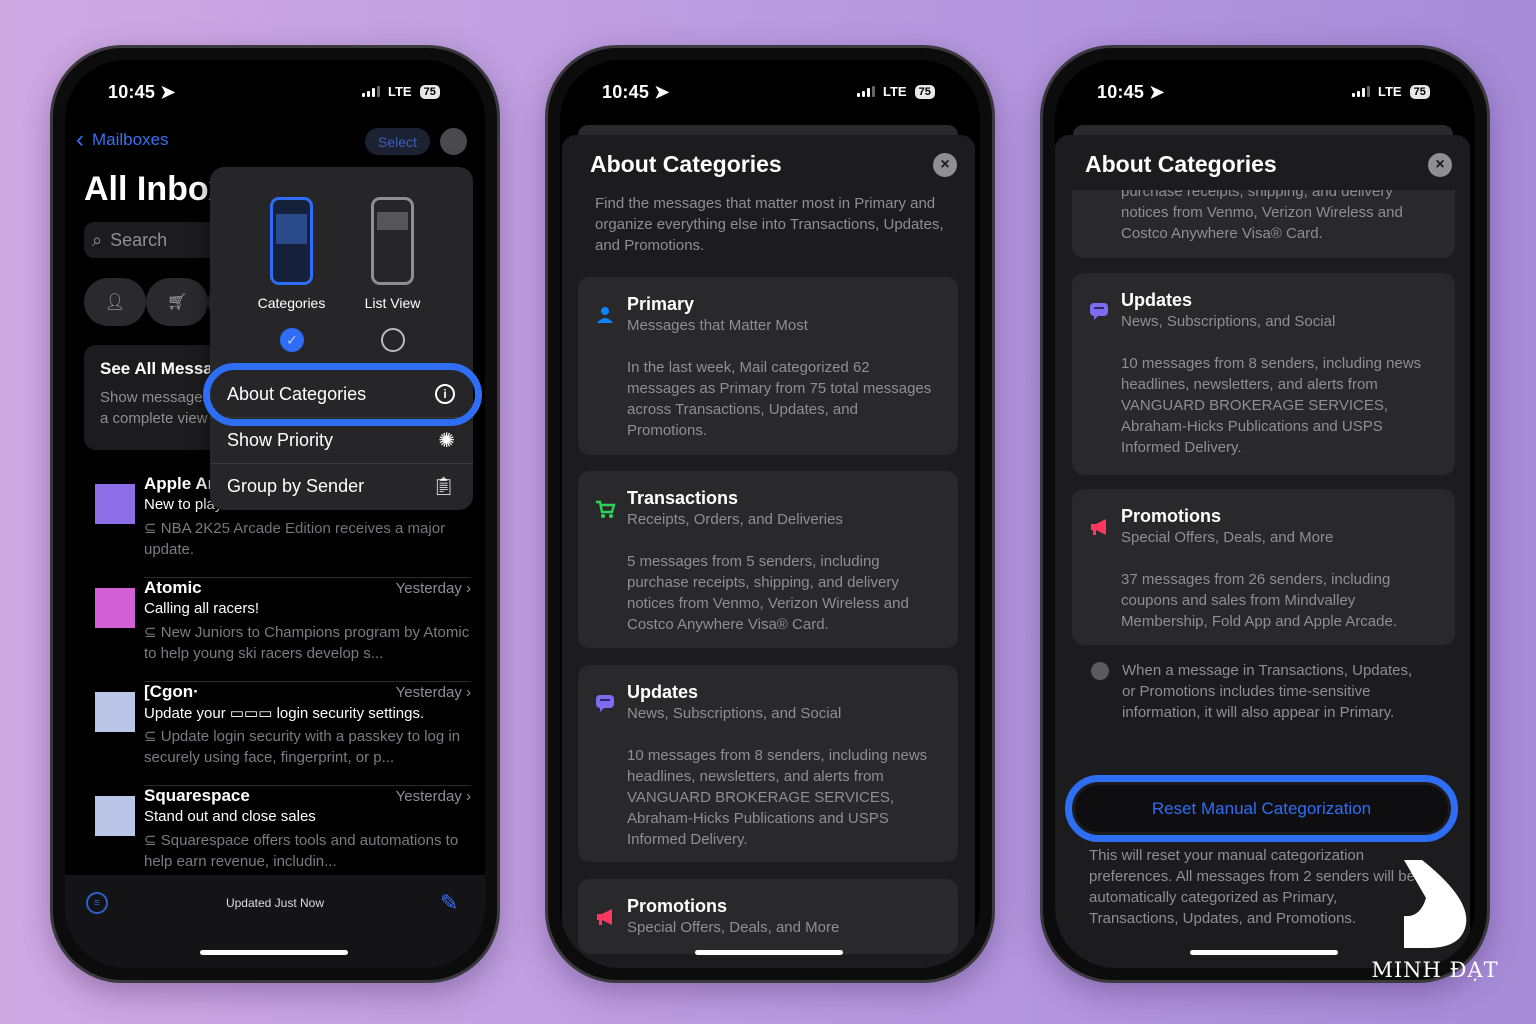 Image resolution: width=1536 pixels, height=1024 pixels. What do you see at coordinates (605, 315) in the screenshot?
I see `person-icon` at bounding box center [605, 315].